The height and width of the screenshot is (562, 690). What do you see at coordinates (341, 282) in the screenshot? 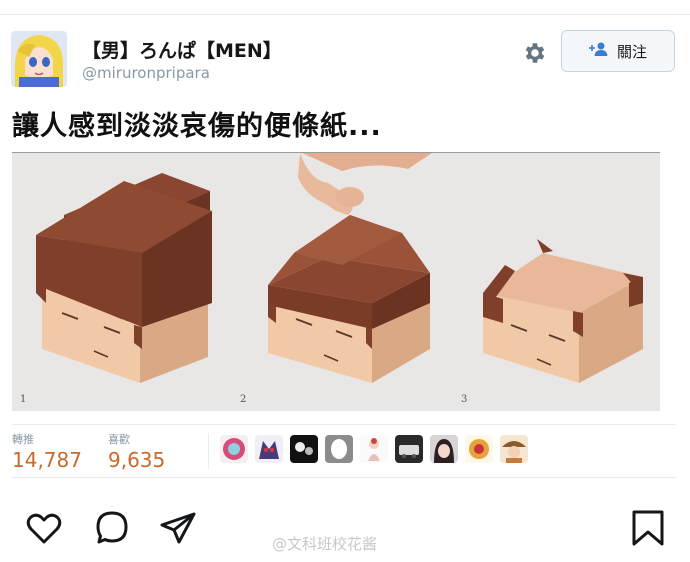
I see `media-panel-2: 2` at bounding box center [341, 282].